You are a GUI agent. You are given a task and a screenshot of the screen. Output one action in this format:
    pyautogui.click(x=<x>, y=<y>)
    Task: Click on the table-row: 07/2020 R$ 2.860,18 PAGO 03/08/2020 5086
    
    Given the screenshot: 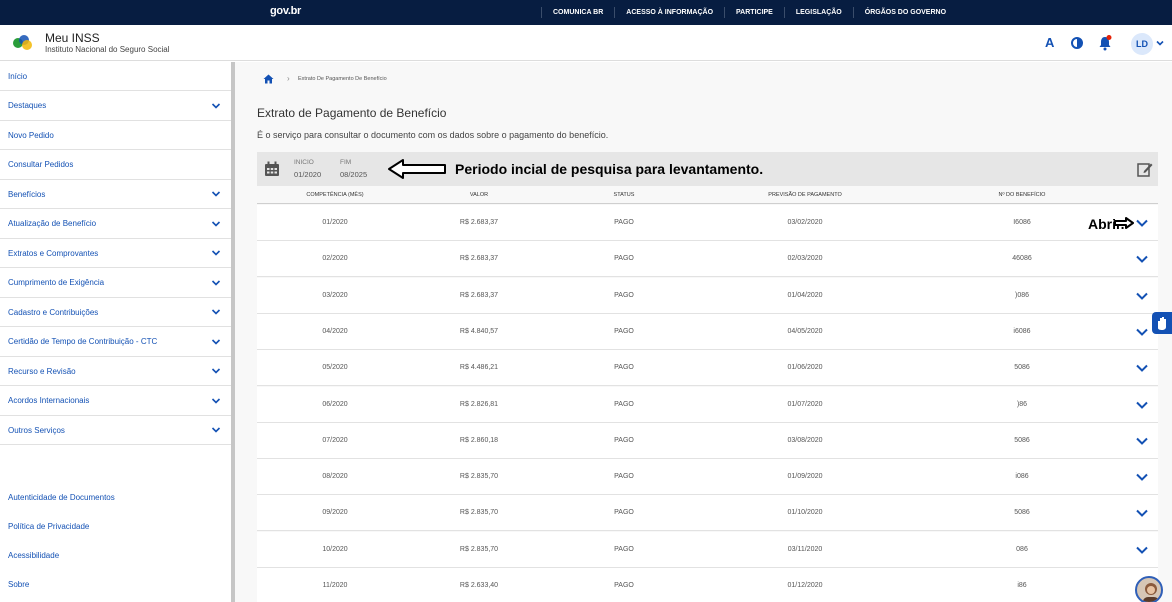 What is the action you would take?
    pyautogui.click(x=707, y=440)
    